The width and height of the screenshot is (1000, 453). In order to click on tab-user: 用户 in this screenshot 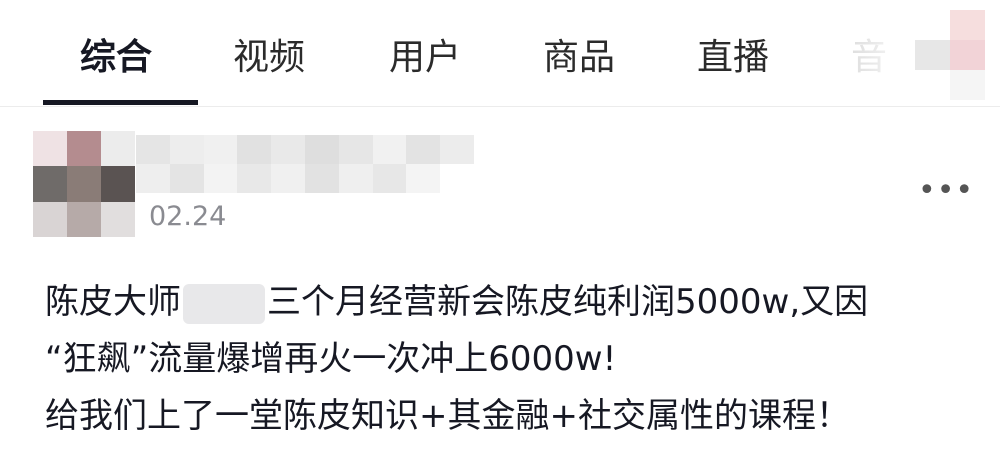, I will do `click(425, 58)`.